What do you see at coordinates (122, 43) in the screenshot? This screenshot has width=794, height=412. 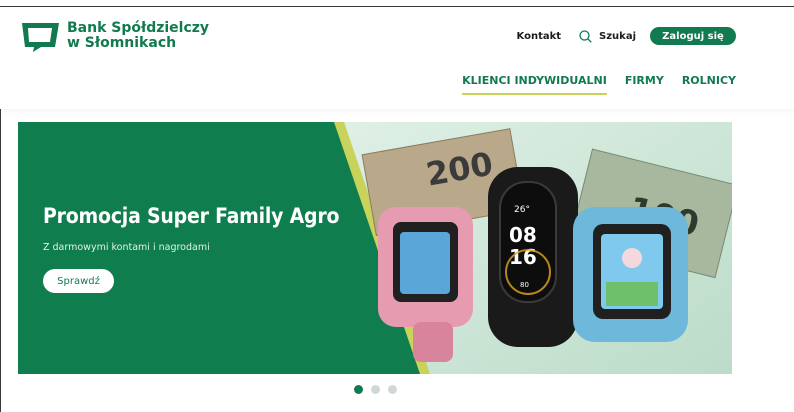 I see `bank-name-line2: w Słomnikach` at bounding box center [122, 43].